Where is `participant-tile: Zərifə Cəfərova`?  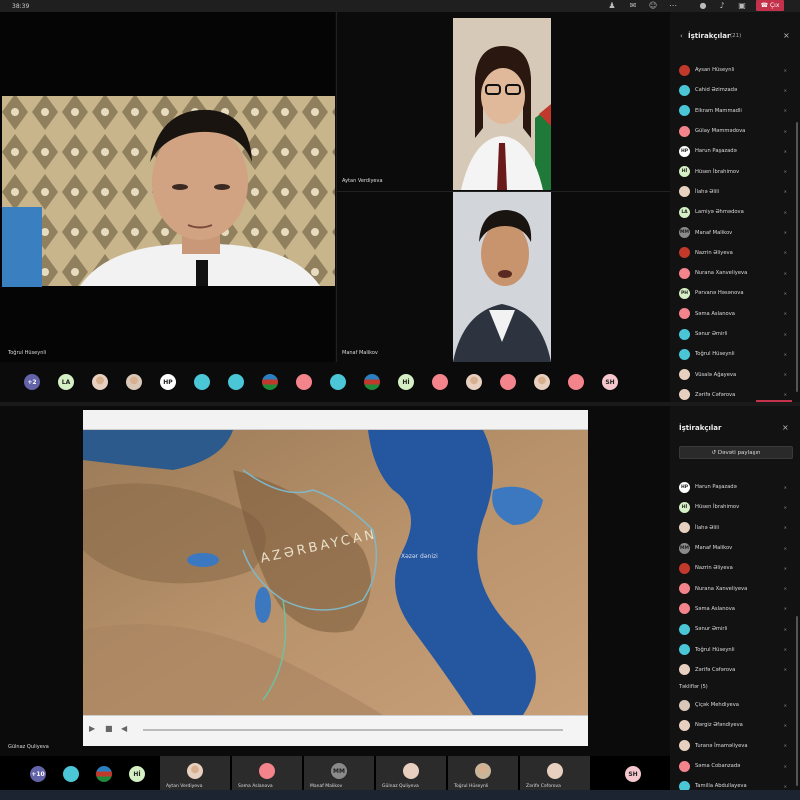 participant-tile: Zərifə Cəfərova is located at coordinates (555, 773).